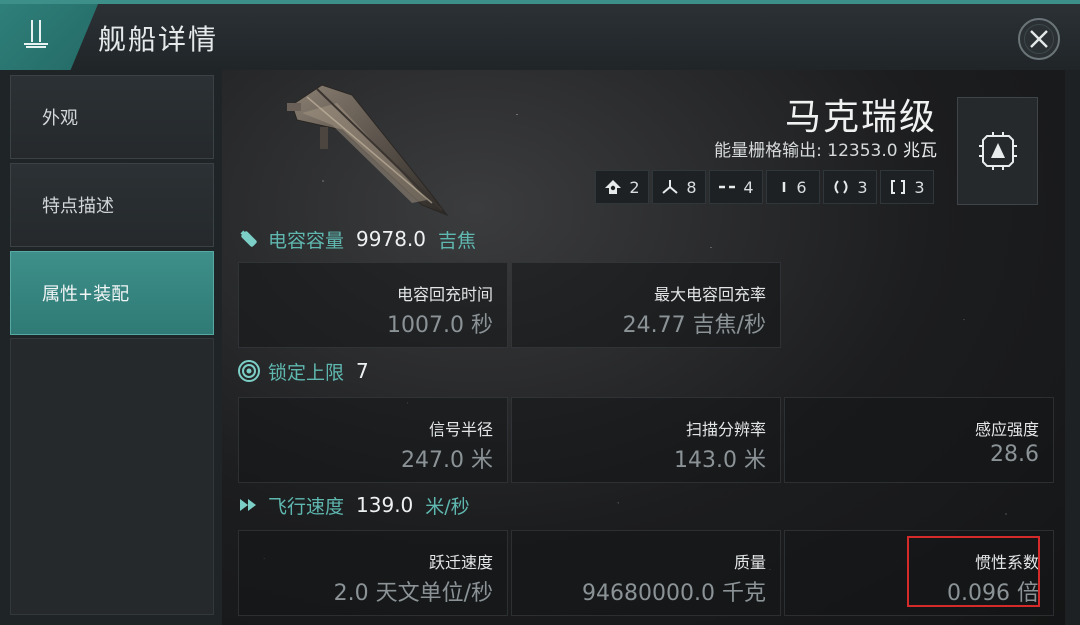  Describe the element at coordinates (907, 187) in the screenshot. I see `slot-subsystem: 3` at that location.